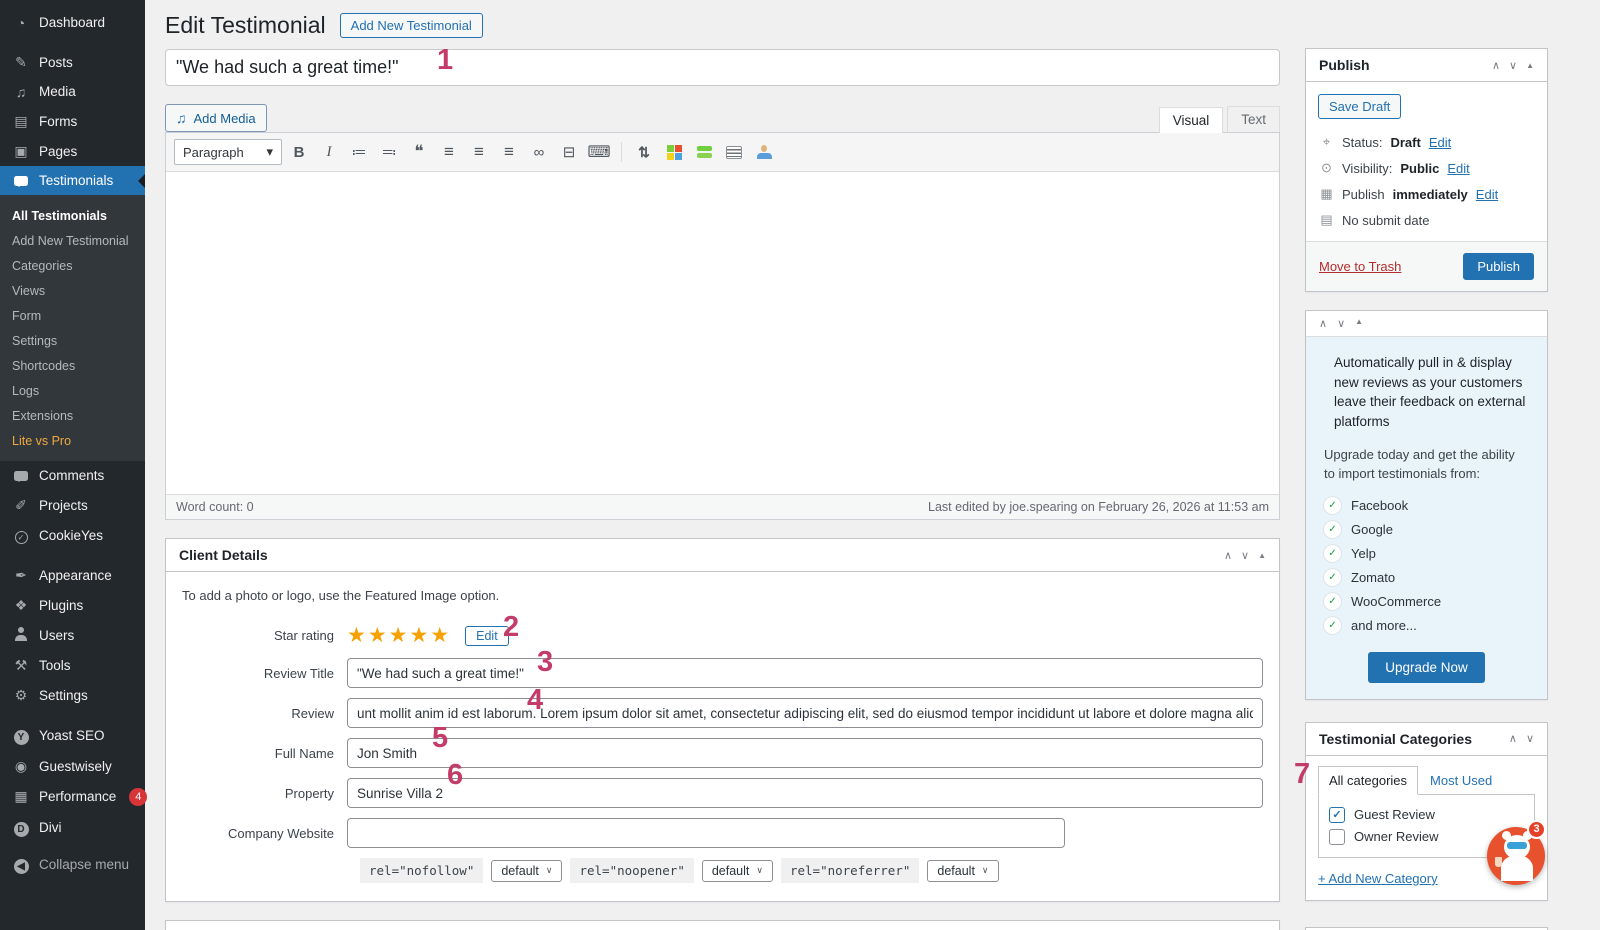  What do you see at coordinates (805, 793) in the screenshot?
I see `property-input` at bounding box center [805, 793].